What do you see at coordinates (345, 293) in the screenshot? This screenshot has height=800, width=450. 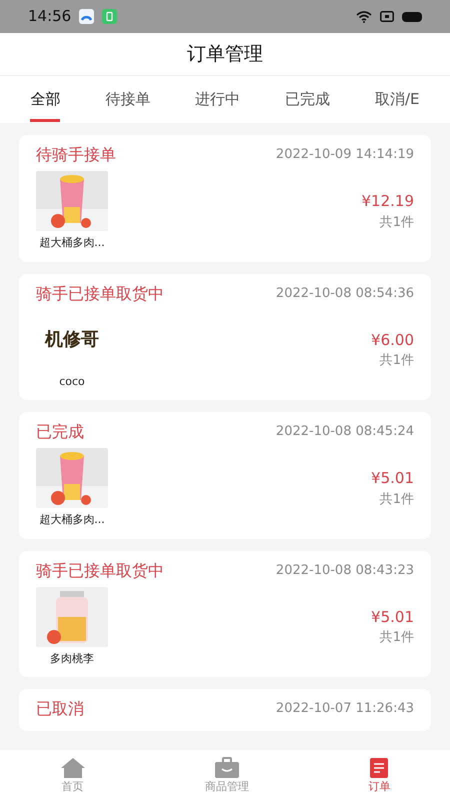 I see `order-time: 2022-10-08 08:54:36` at bounding box center [345, 293].